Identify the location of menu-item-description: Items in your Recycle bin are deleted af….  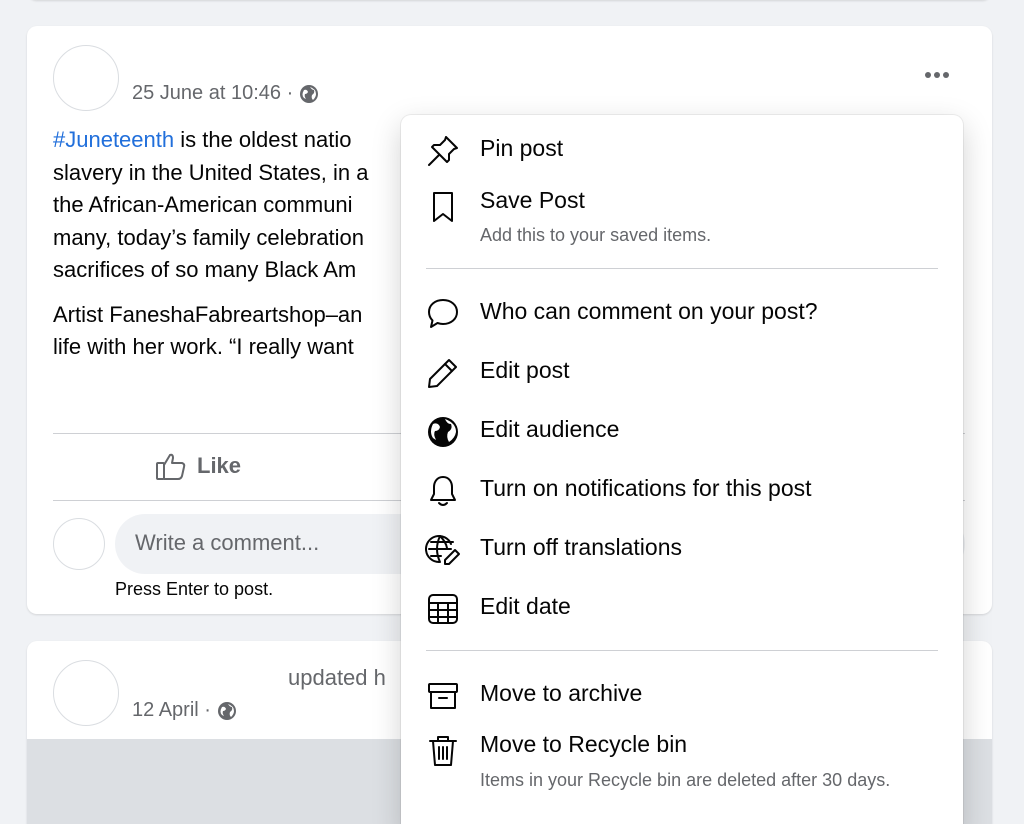
(685, 780).